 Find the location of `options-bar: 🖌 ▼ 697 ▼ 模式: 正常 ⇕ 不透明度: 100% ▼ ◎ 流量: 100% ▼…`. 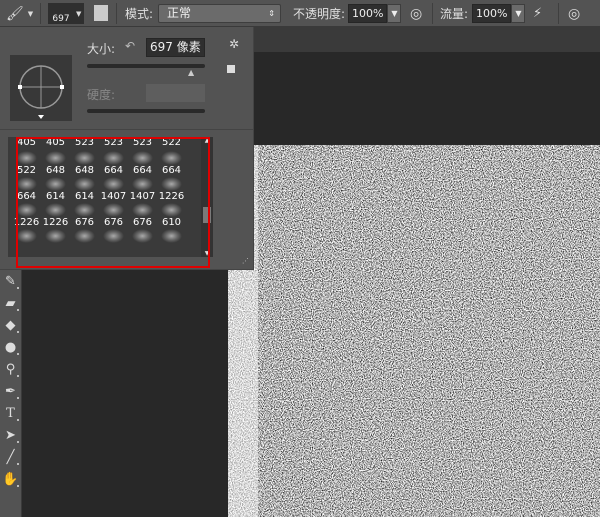

options-bar: 🖌 ▼ 697 ▼ 模式: 正常 ⇕ 不透明度: 100% ▼ ◎ 流量: 100% ▼… is located at coordinates (300, 13).